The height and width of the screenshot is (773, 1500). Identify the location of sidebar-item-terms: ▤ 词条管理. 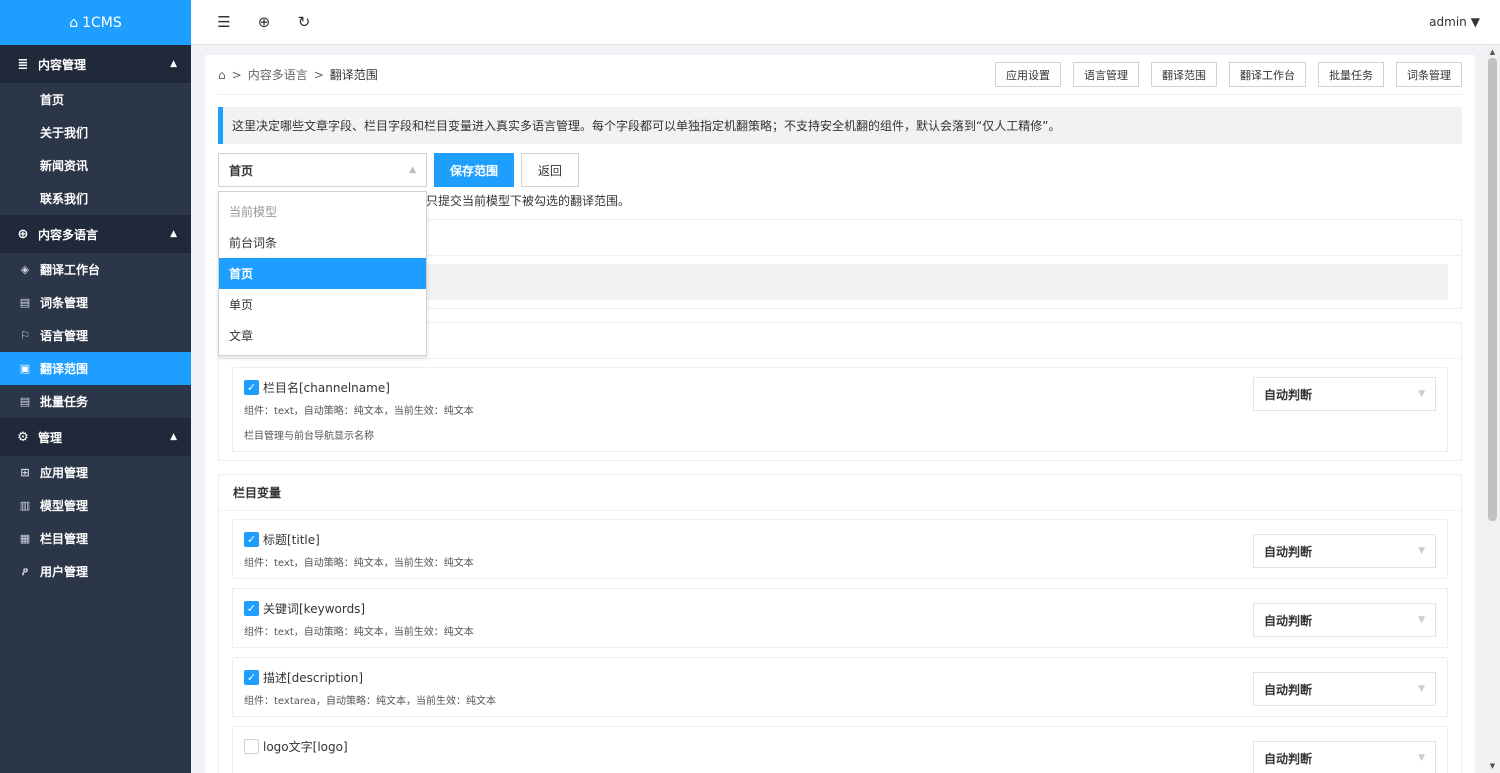
(95, 302).